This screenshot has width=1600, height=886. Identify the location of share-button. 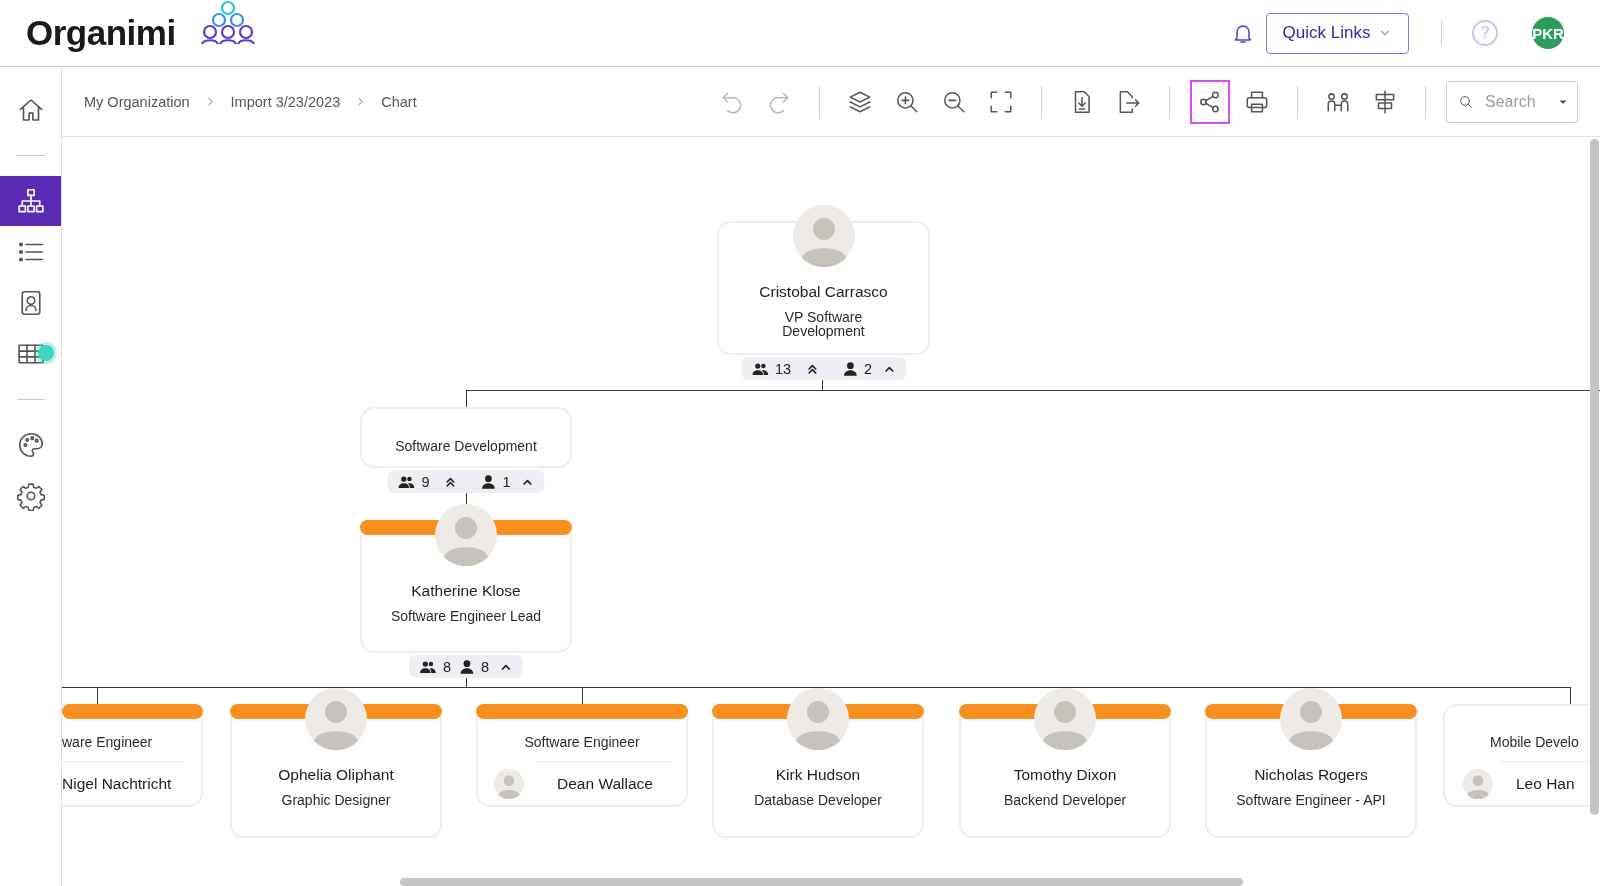
(1210, 101).